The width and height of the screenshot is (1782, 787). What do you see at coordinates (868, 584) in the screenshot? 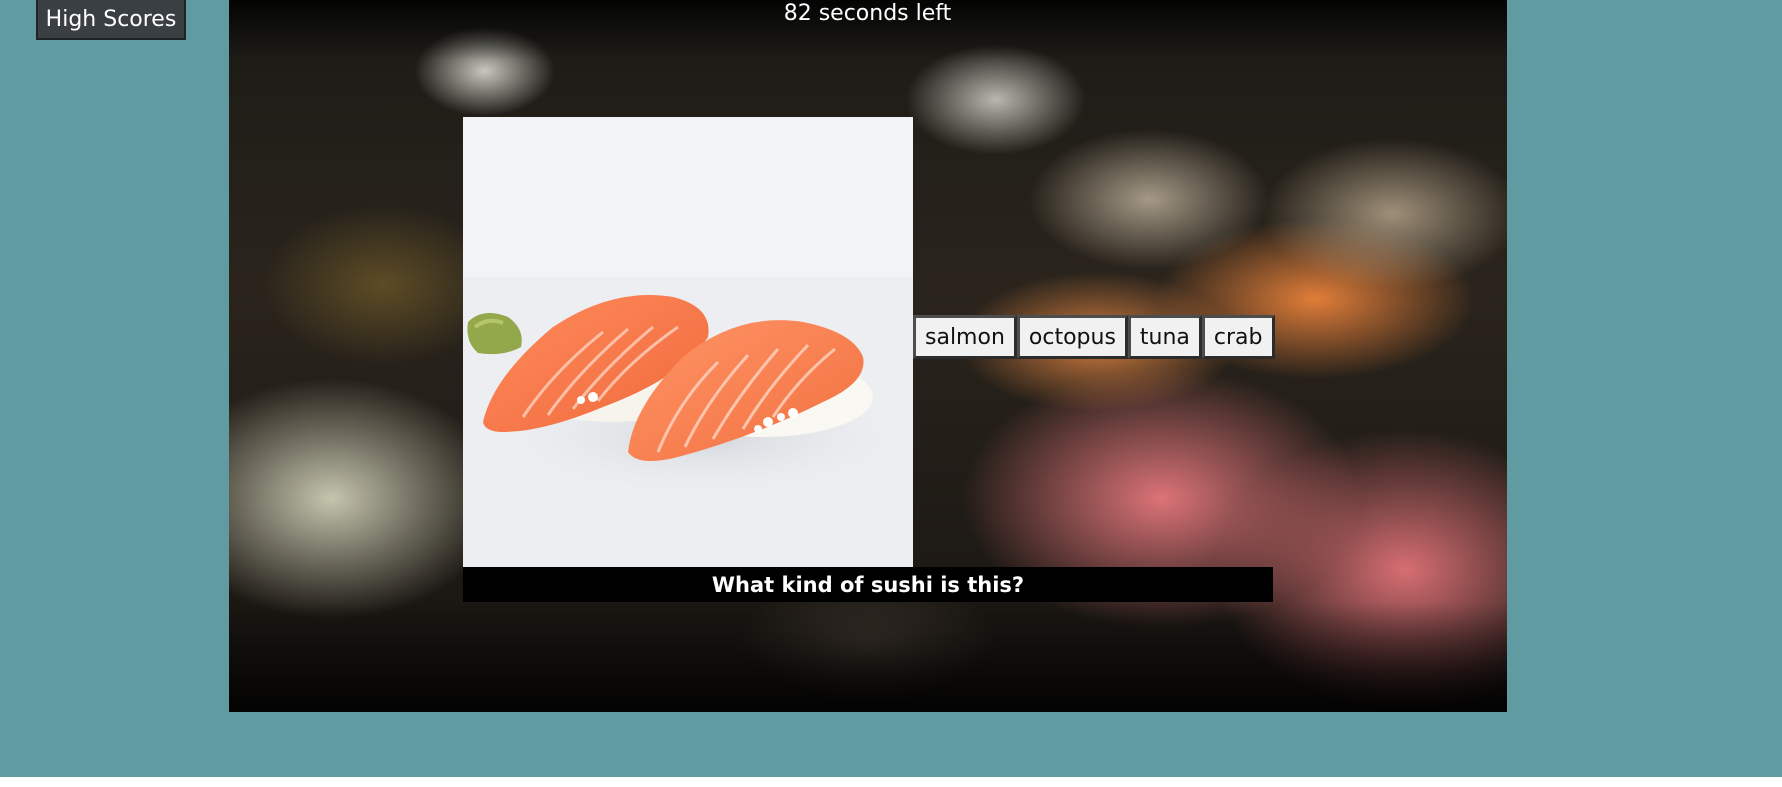
I see `question-bar: What kind of sushi is this?` at bounding box center [868, 584].